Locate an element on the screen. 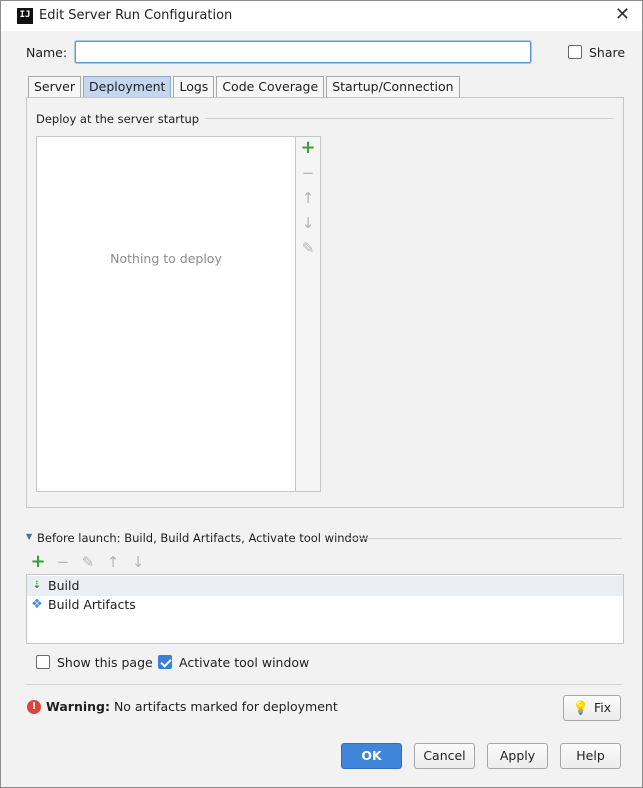 The width and height of the screenshot is (643, 788). apply-button: Apply is located at coordinates (517, 756).